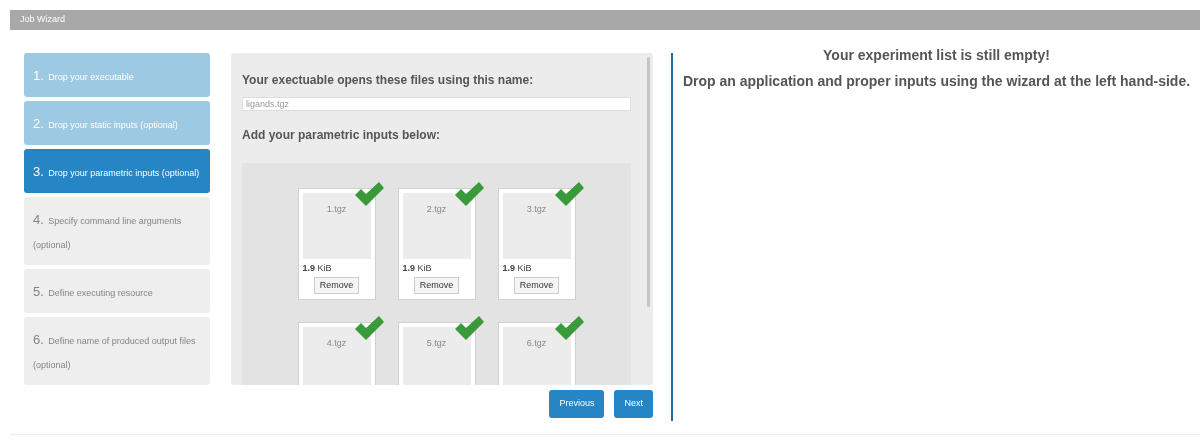  What do you see at coordinates (436, 209) in the screenshot?
I see `file-name: 2.tgz` at bounding box center [436, 209].